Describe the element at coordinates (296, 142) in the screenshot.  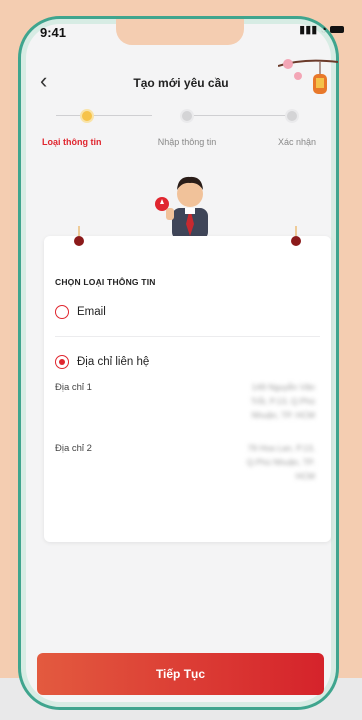
I see `step-label-3: Xác nhận` at that location.